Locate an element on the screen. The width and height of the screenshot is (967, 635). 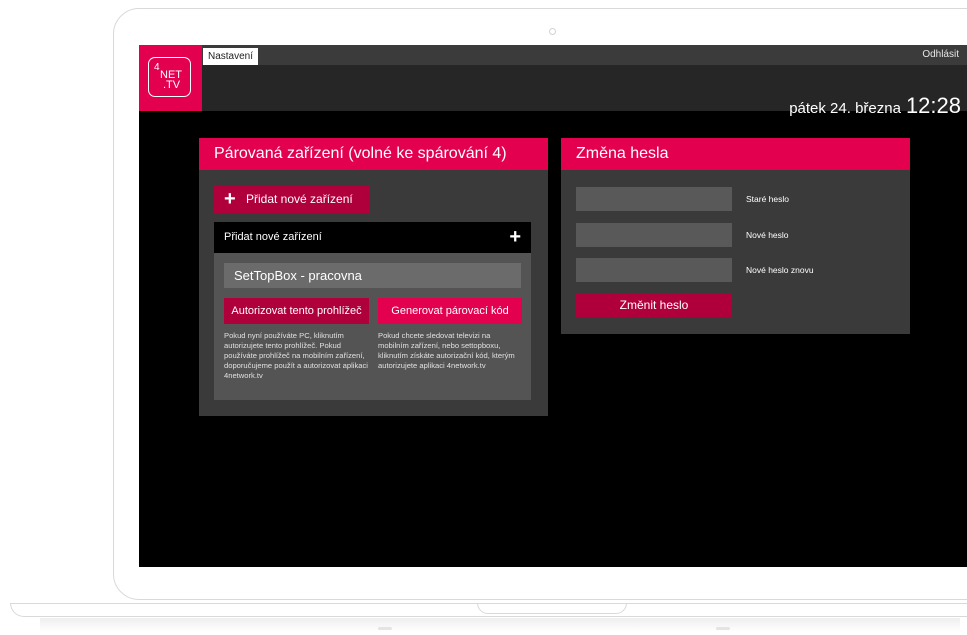
logo: 4 NET .TV is located at coordinates (170, 78).